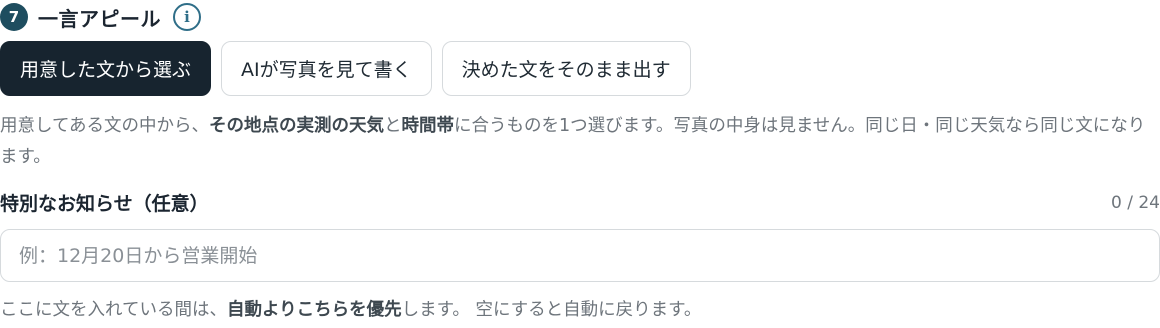 The image size is (1160, 328). I want to click on notice-field-label: 特別なお知らせ（任意）, so click(104, 204).